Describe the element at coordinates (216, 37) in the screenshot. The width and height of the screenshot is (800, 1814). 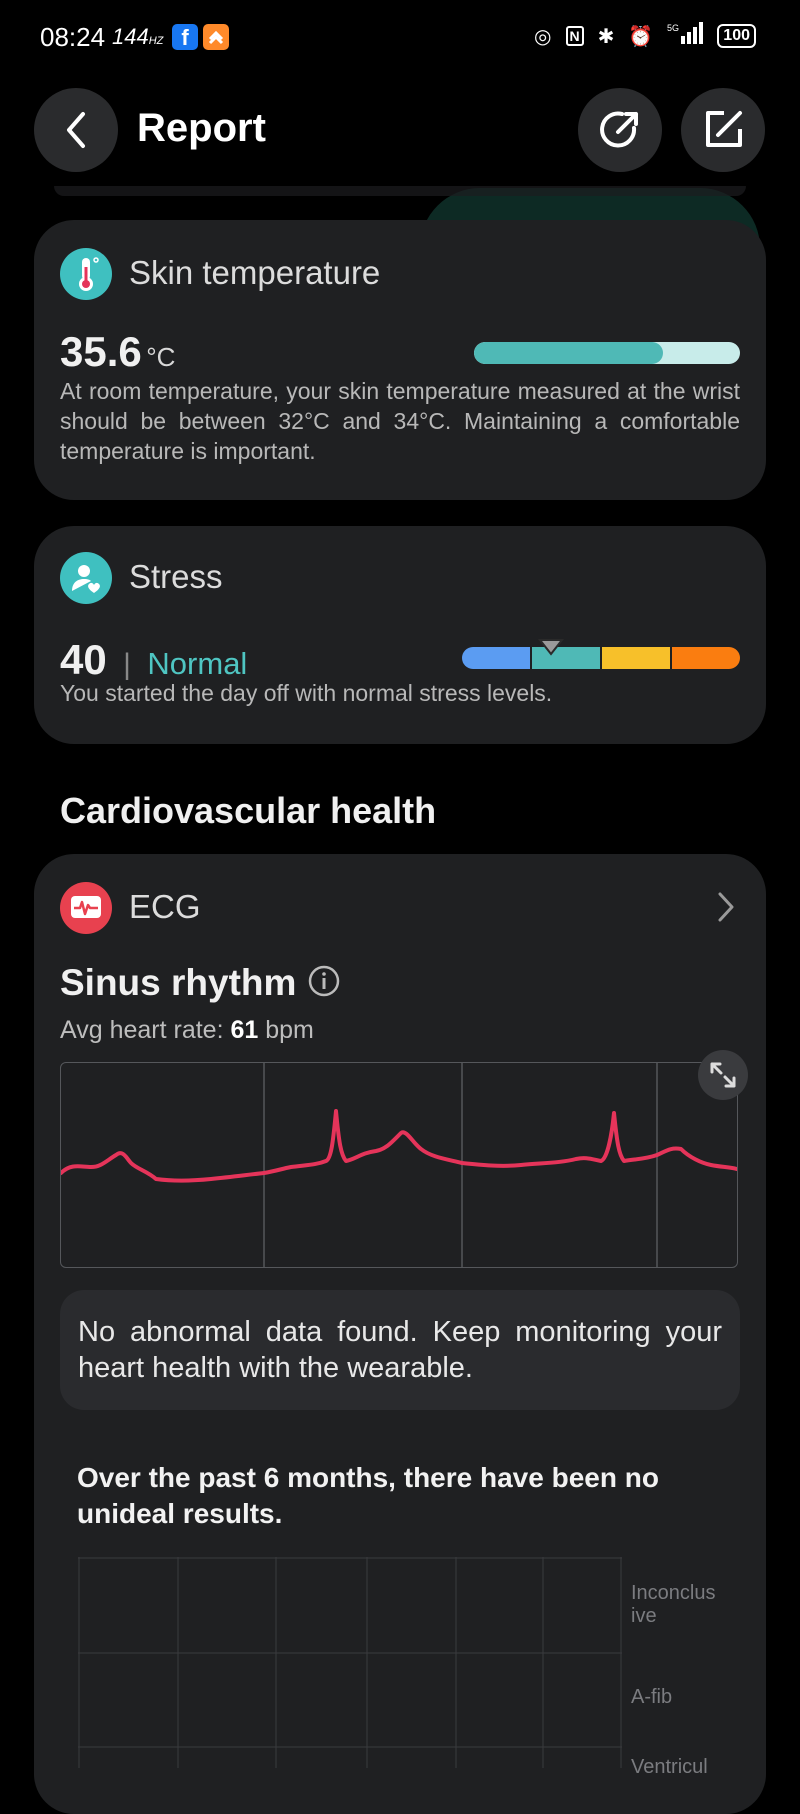
I see `app-notification-icon` at that location.